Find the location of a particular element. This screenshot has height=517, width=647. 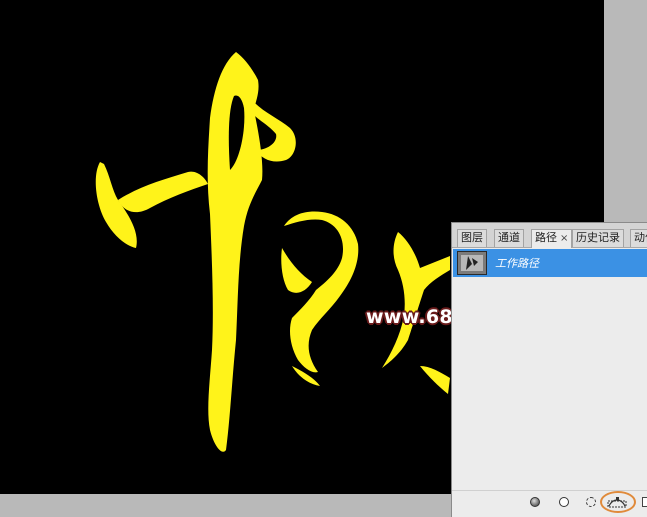

tab-history-label: 历史记录 is located at coordinates (598, 237).